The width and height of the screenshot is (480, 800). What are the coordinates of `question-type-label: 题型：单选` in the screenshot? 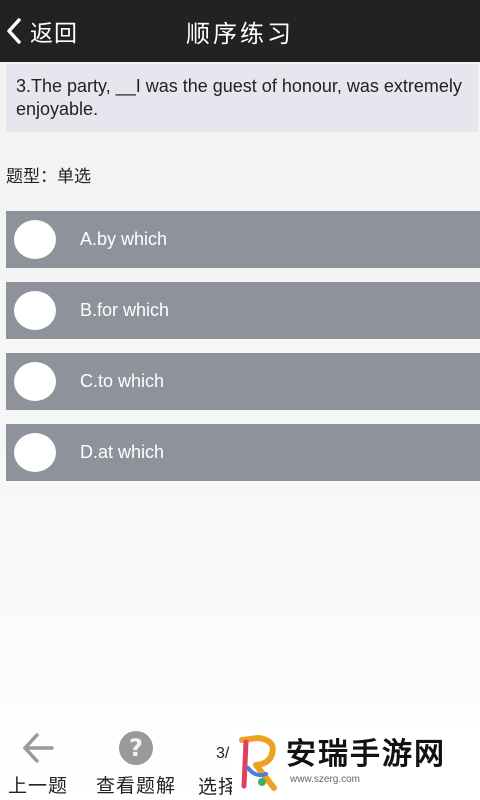 It's located at (48, 176).